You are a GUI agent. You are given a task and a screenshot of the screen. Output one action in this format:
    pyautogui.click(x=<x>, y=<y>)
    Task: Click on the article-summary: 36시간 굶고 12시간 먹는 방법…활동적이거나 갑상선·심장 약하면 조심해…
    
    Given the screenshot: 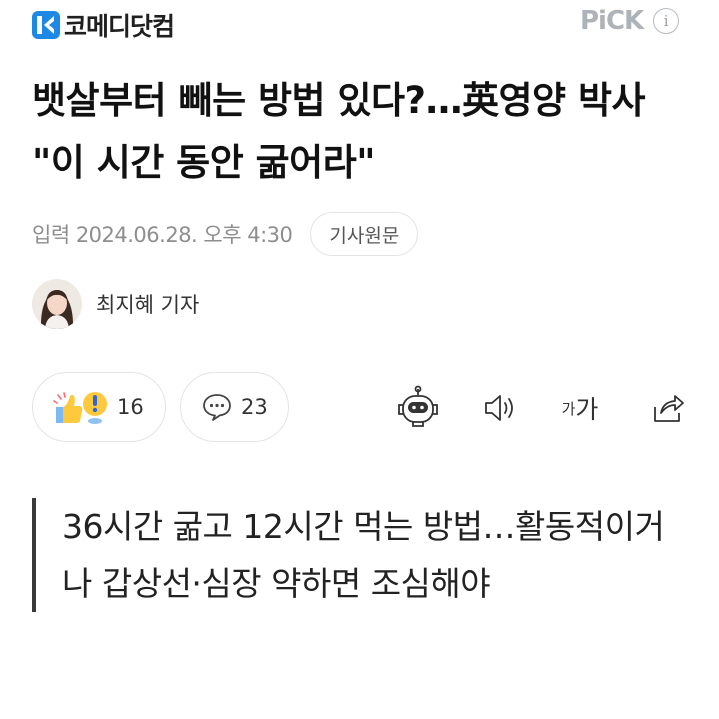 What is the action you would take?
    pyautogui.click(x=352, y=555)
    